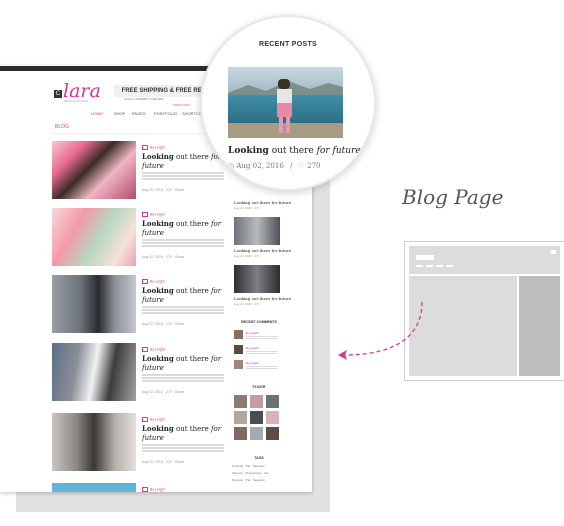 The image size is (564, 526). I want to click on featured-post-meta: ◷ Aug 02, 2016 / ♡ 270, so click(274, 166).